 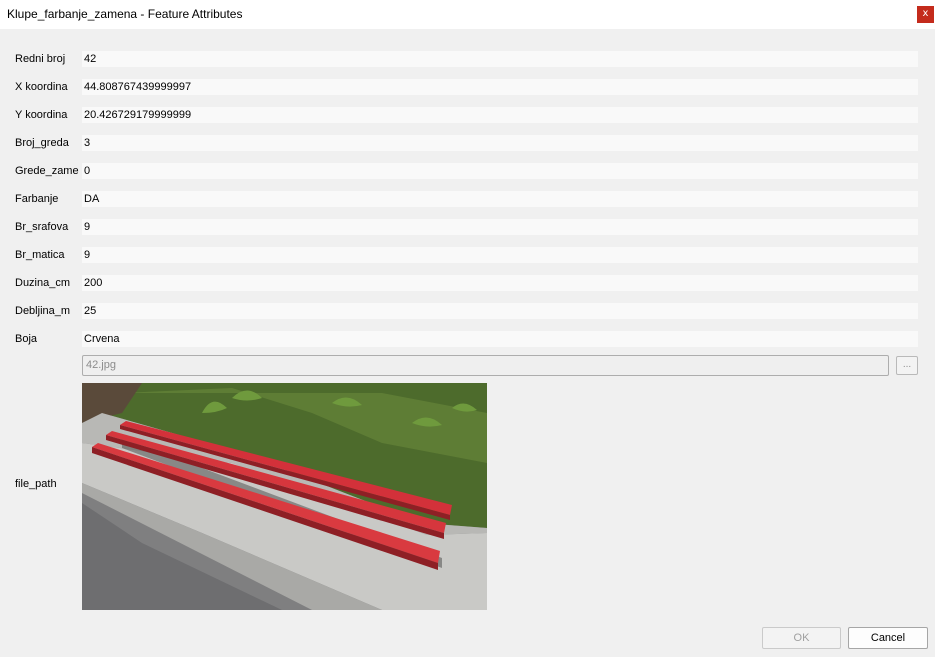 What do you see at coordinates (41, 87) in the screenshot?
I see `field-label-x-koordina: X koordina` at bounding box center [41, 87].